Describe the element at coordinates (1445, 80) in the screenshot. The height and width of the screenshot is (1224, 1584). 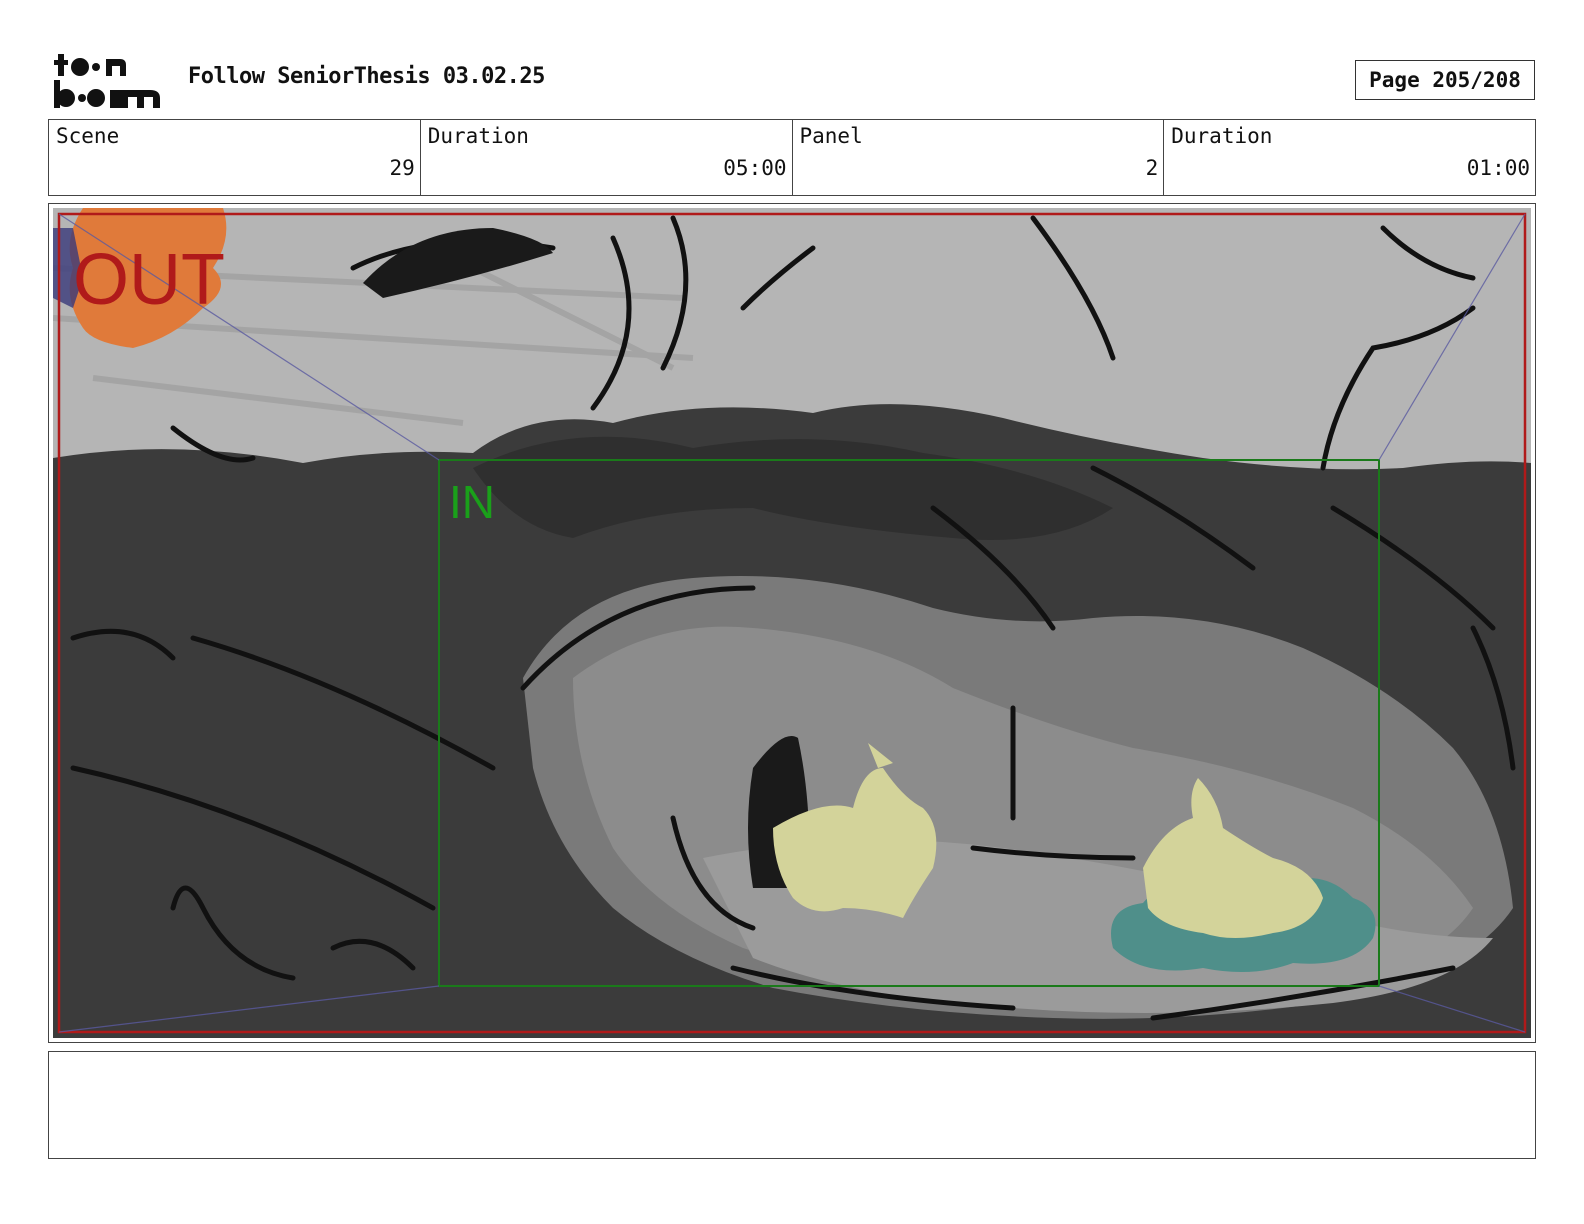
I see `page-number: Page 205/208` at that location.